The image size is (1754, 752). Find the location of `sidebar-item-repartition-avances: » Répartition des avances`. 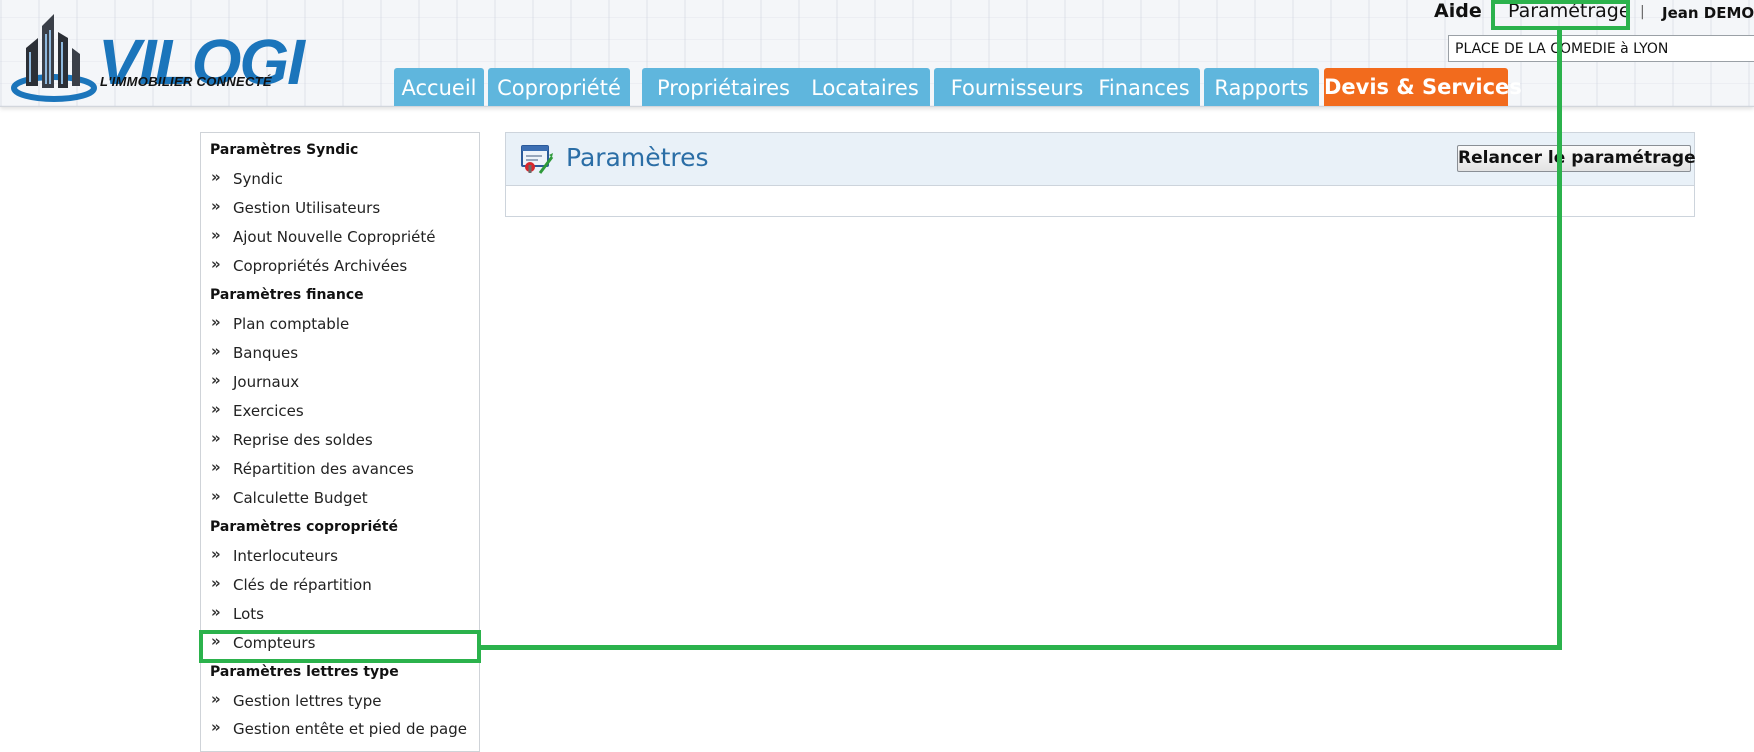

sidebar-item-repartition-avances: » Répartition des avances is located at coordinates (340, 468).